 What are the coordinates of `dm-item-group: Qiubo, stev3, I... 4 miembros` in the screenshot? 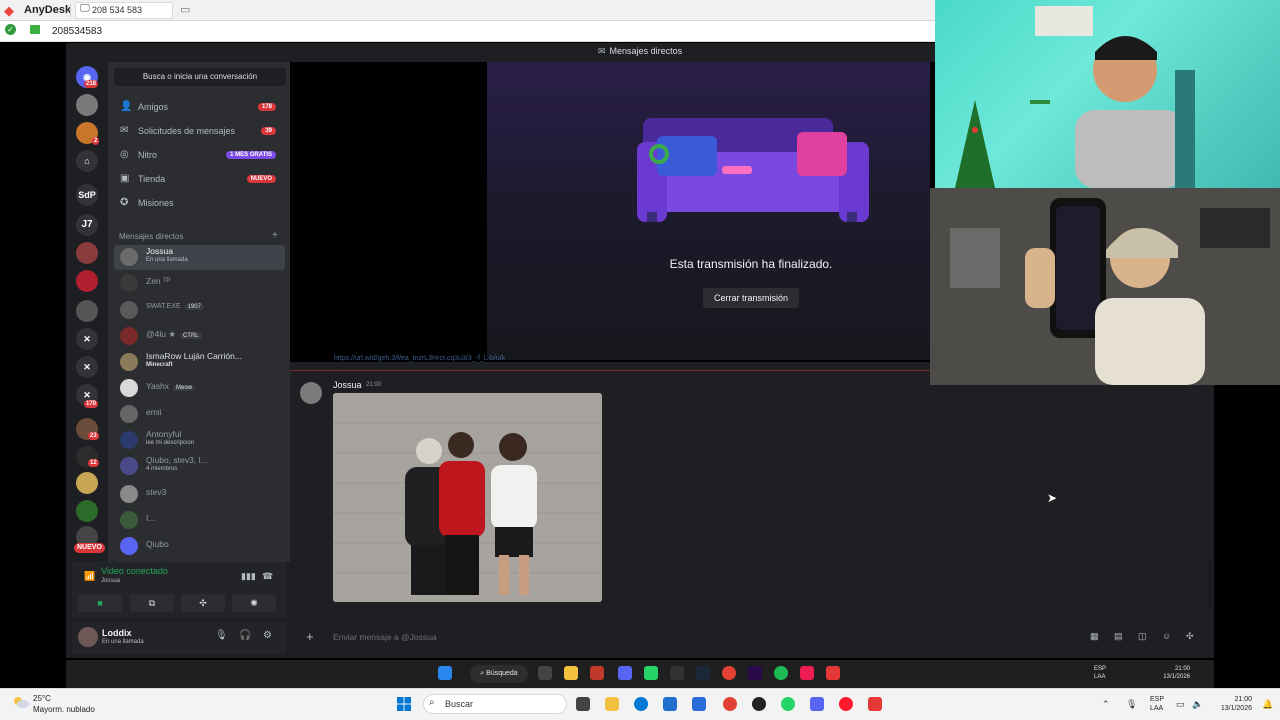 It's located at (199, 466).